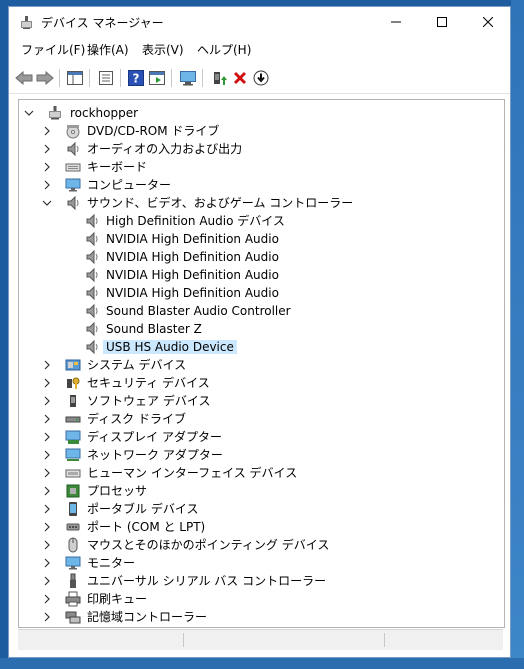 The height and width of the screenshot is (669, 524). I want to click on disable-device-icon, so click(261, 78).